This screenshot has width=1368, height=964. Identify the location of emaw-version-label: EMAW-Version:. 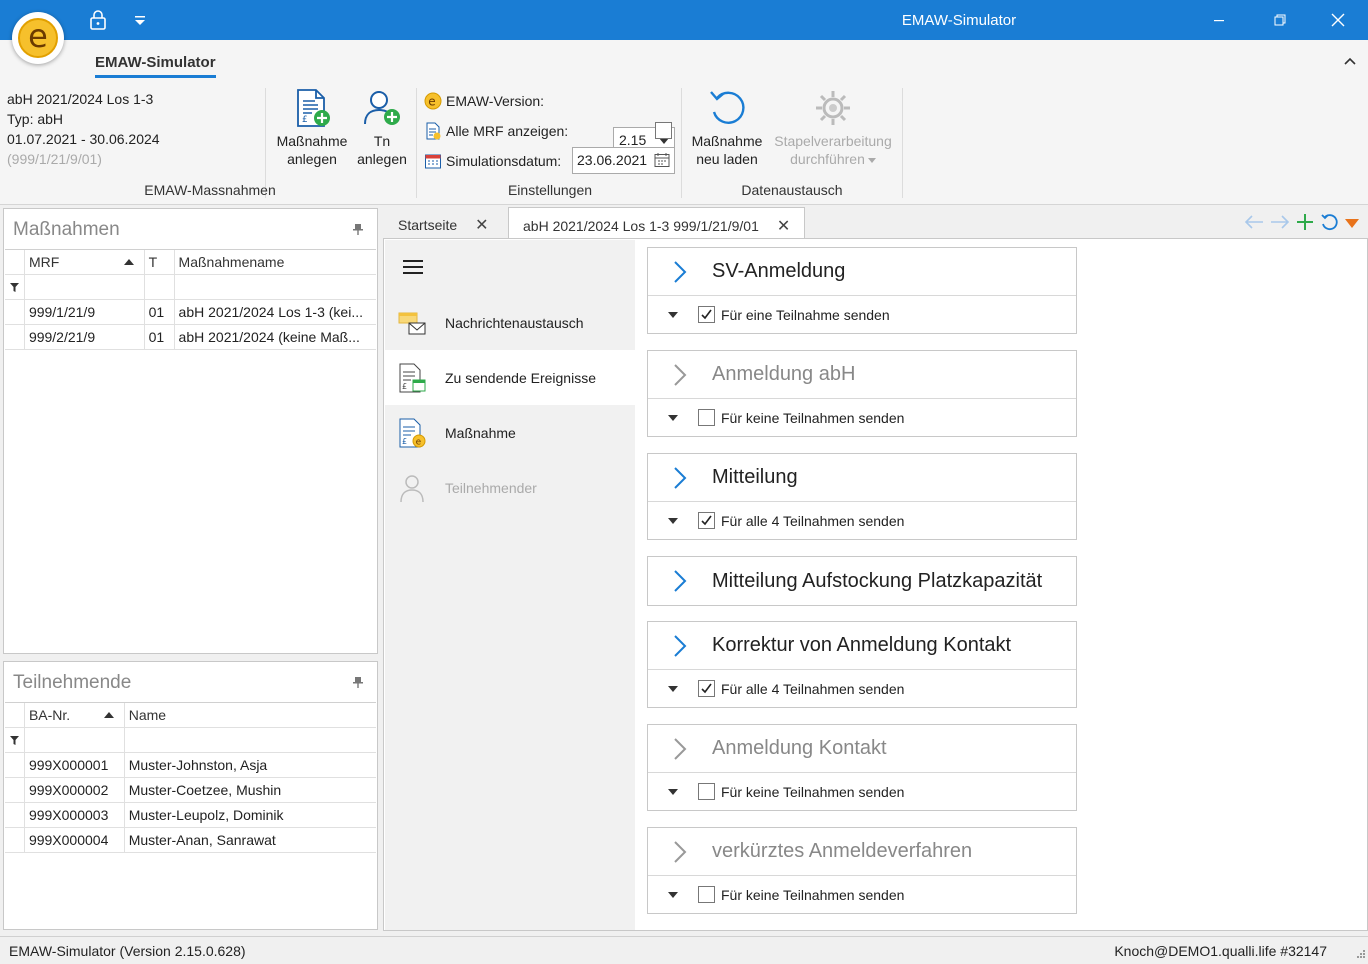
(495, 101).